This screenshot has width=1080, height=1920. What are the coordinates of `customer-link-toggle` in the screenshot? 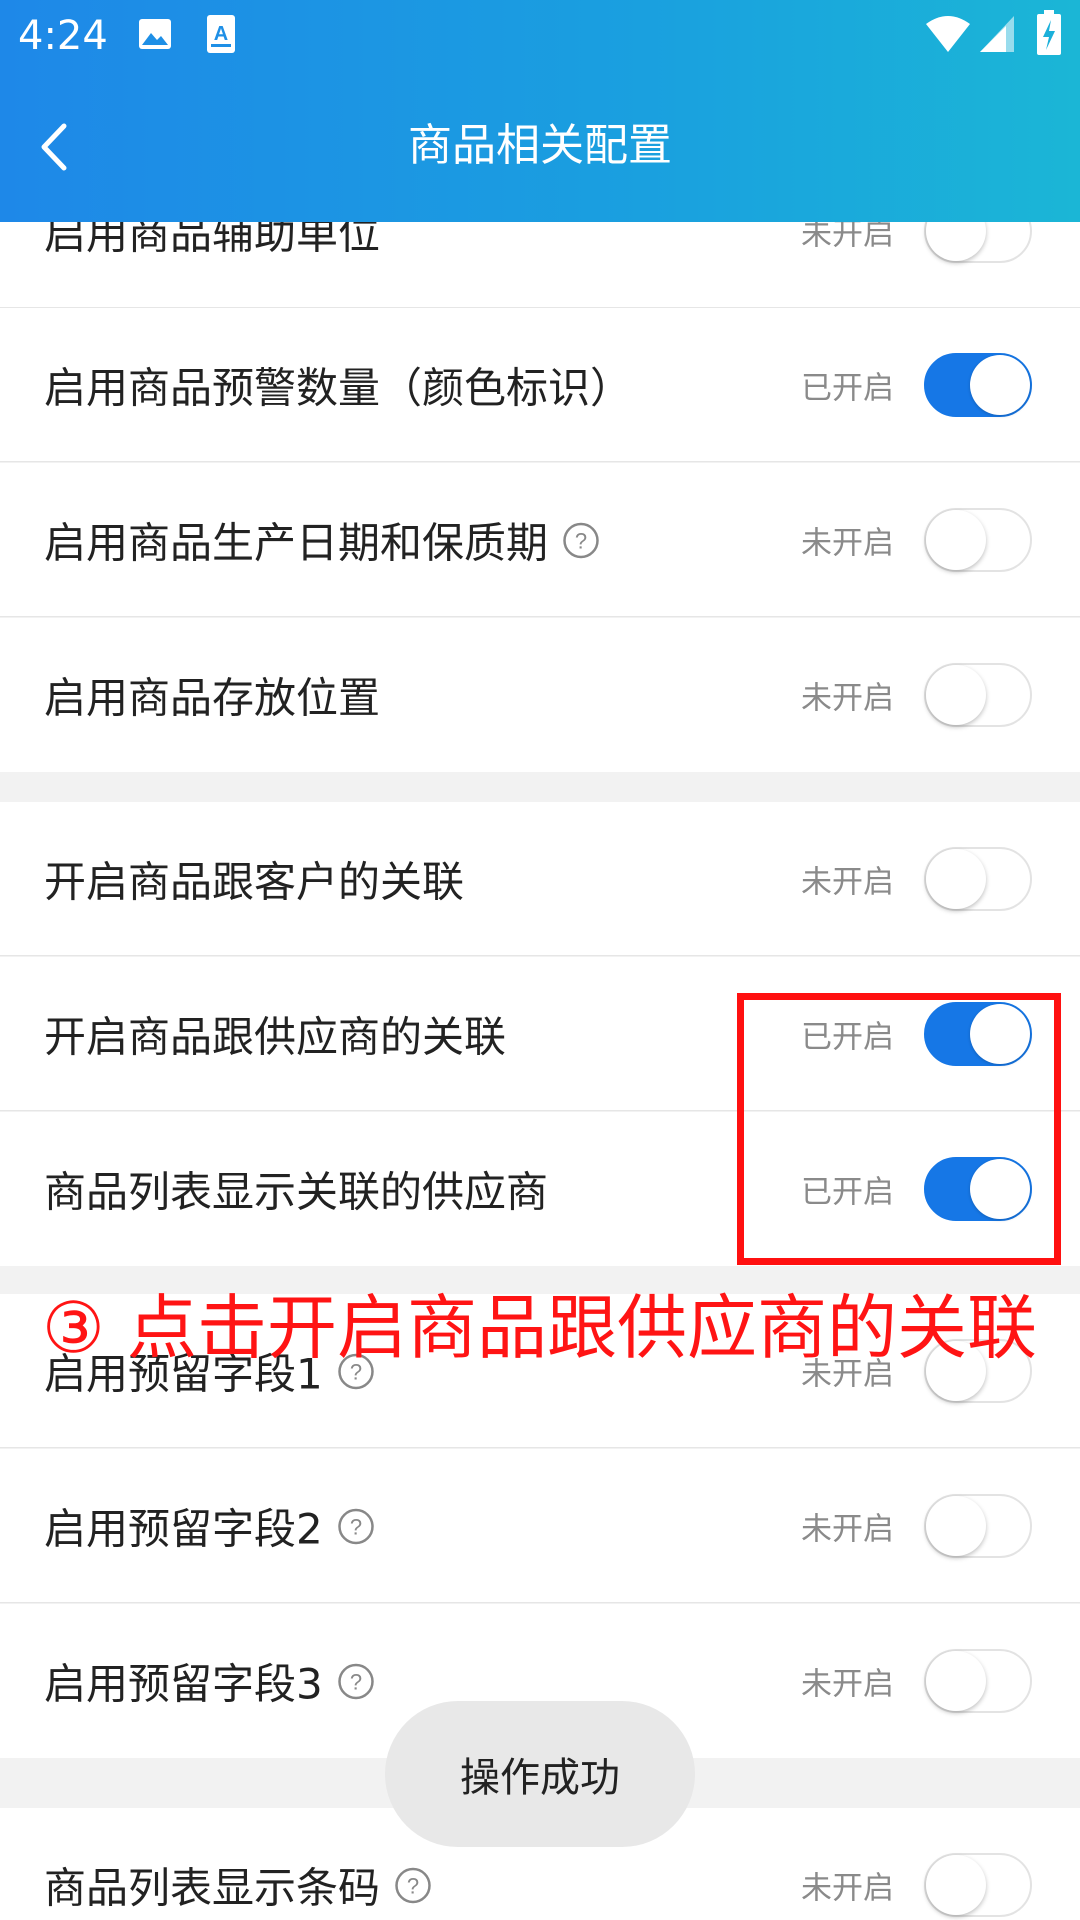 It's located at (978, 879).